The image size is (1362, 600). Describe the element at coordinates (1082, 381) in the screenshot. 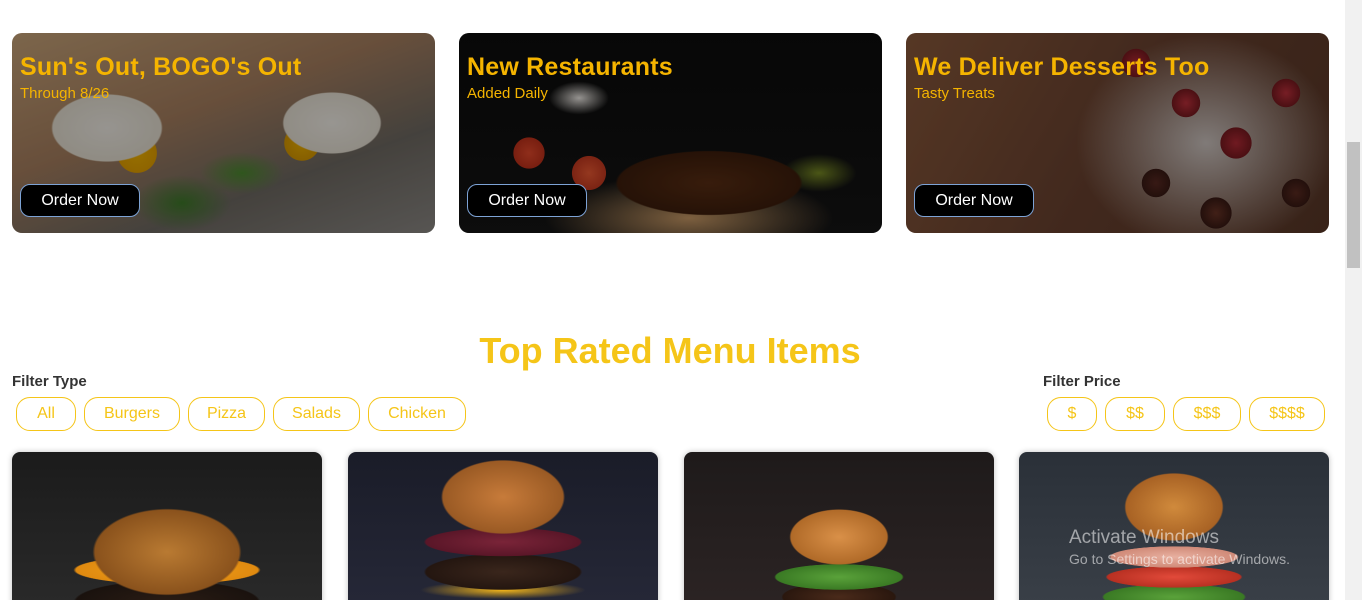

I see `filter-price-label: Filter Price` at that location.